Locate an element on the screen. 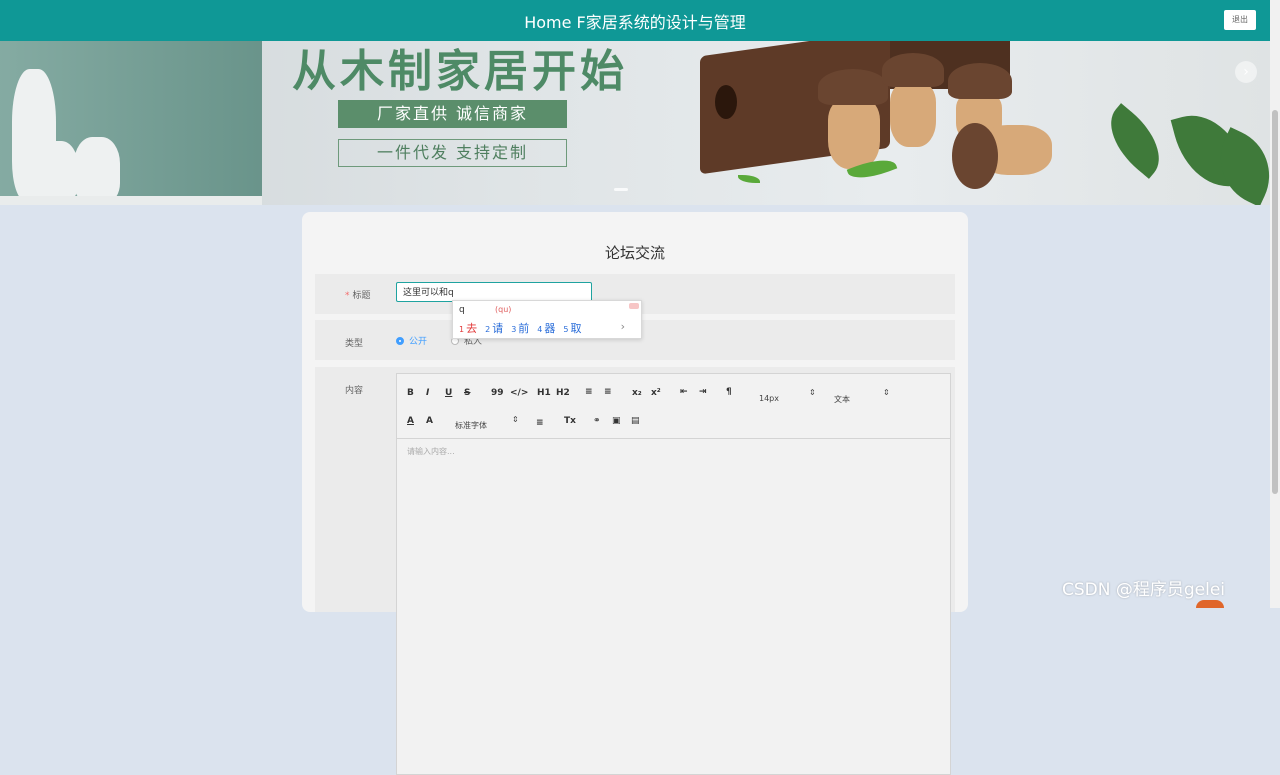 The image size is (1280, 775). corner-decoration is located at coordinates (1210, 604).